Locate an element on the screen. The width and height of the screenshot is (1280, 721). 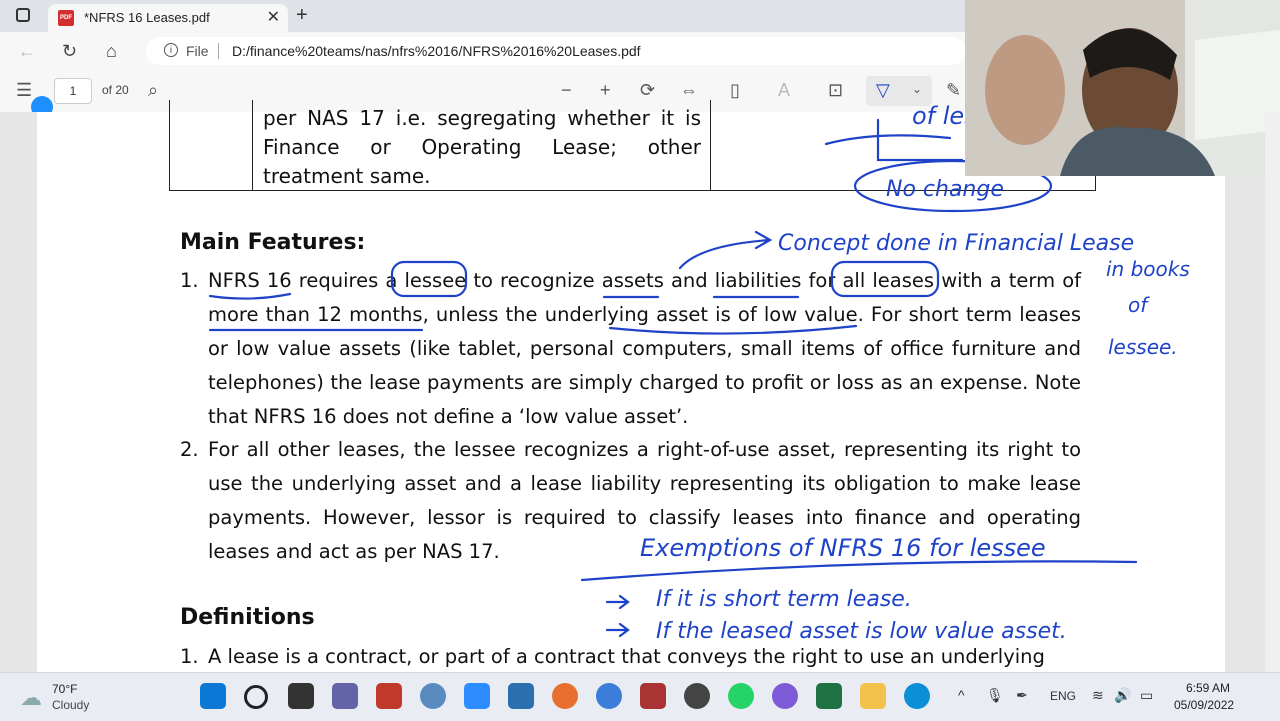
network-app-icon is located at coordinates (433, 696).